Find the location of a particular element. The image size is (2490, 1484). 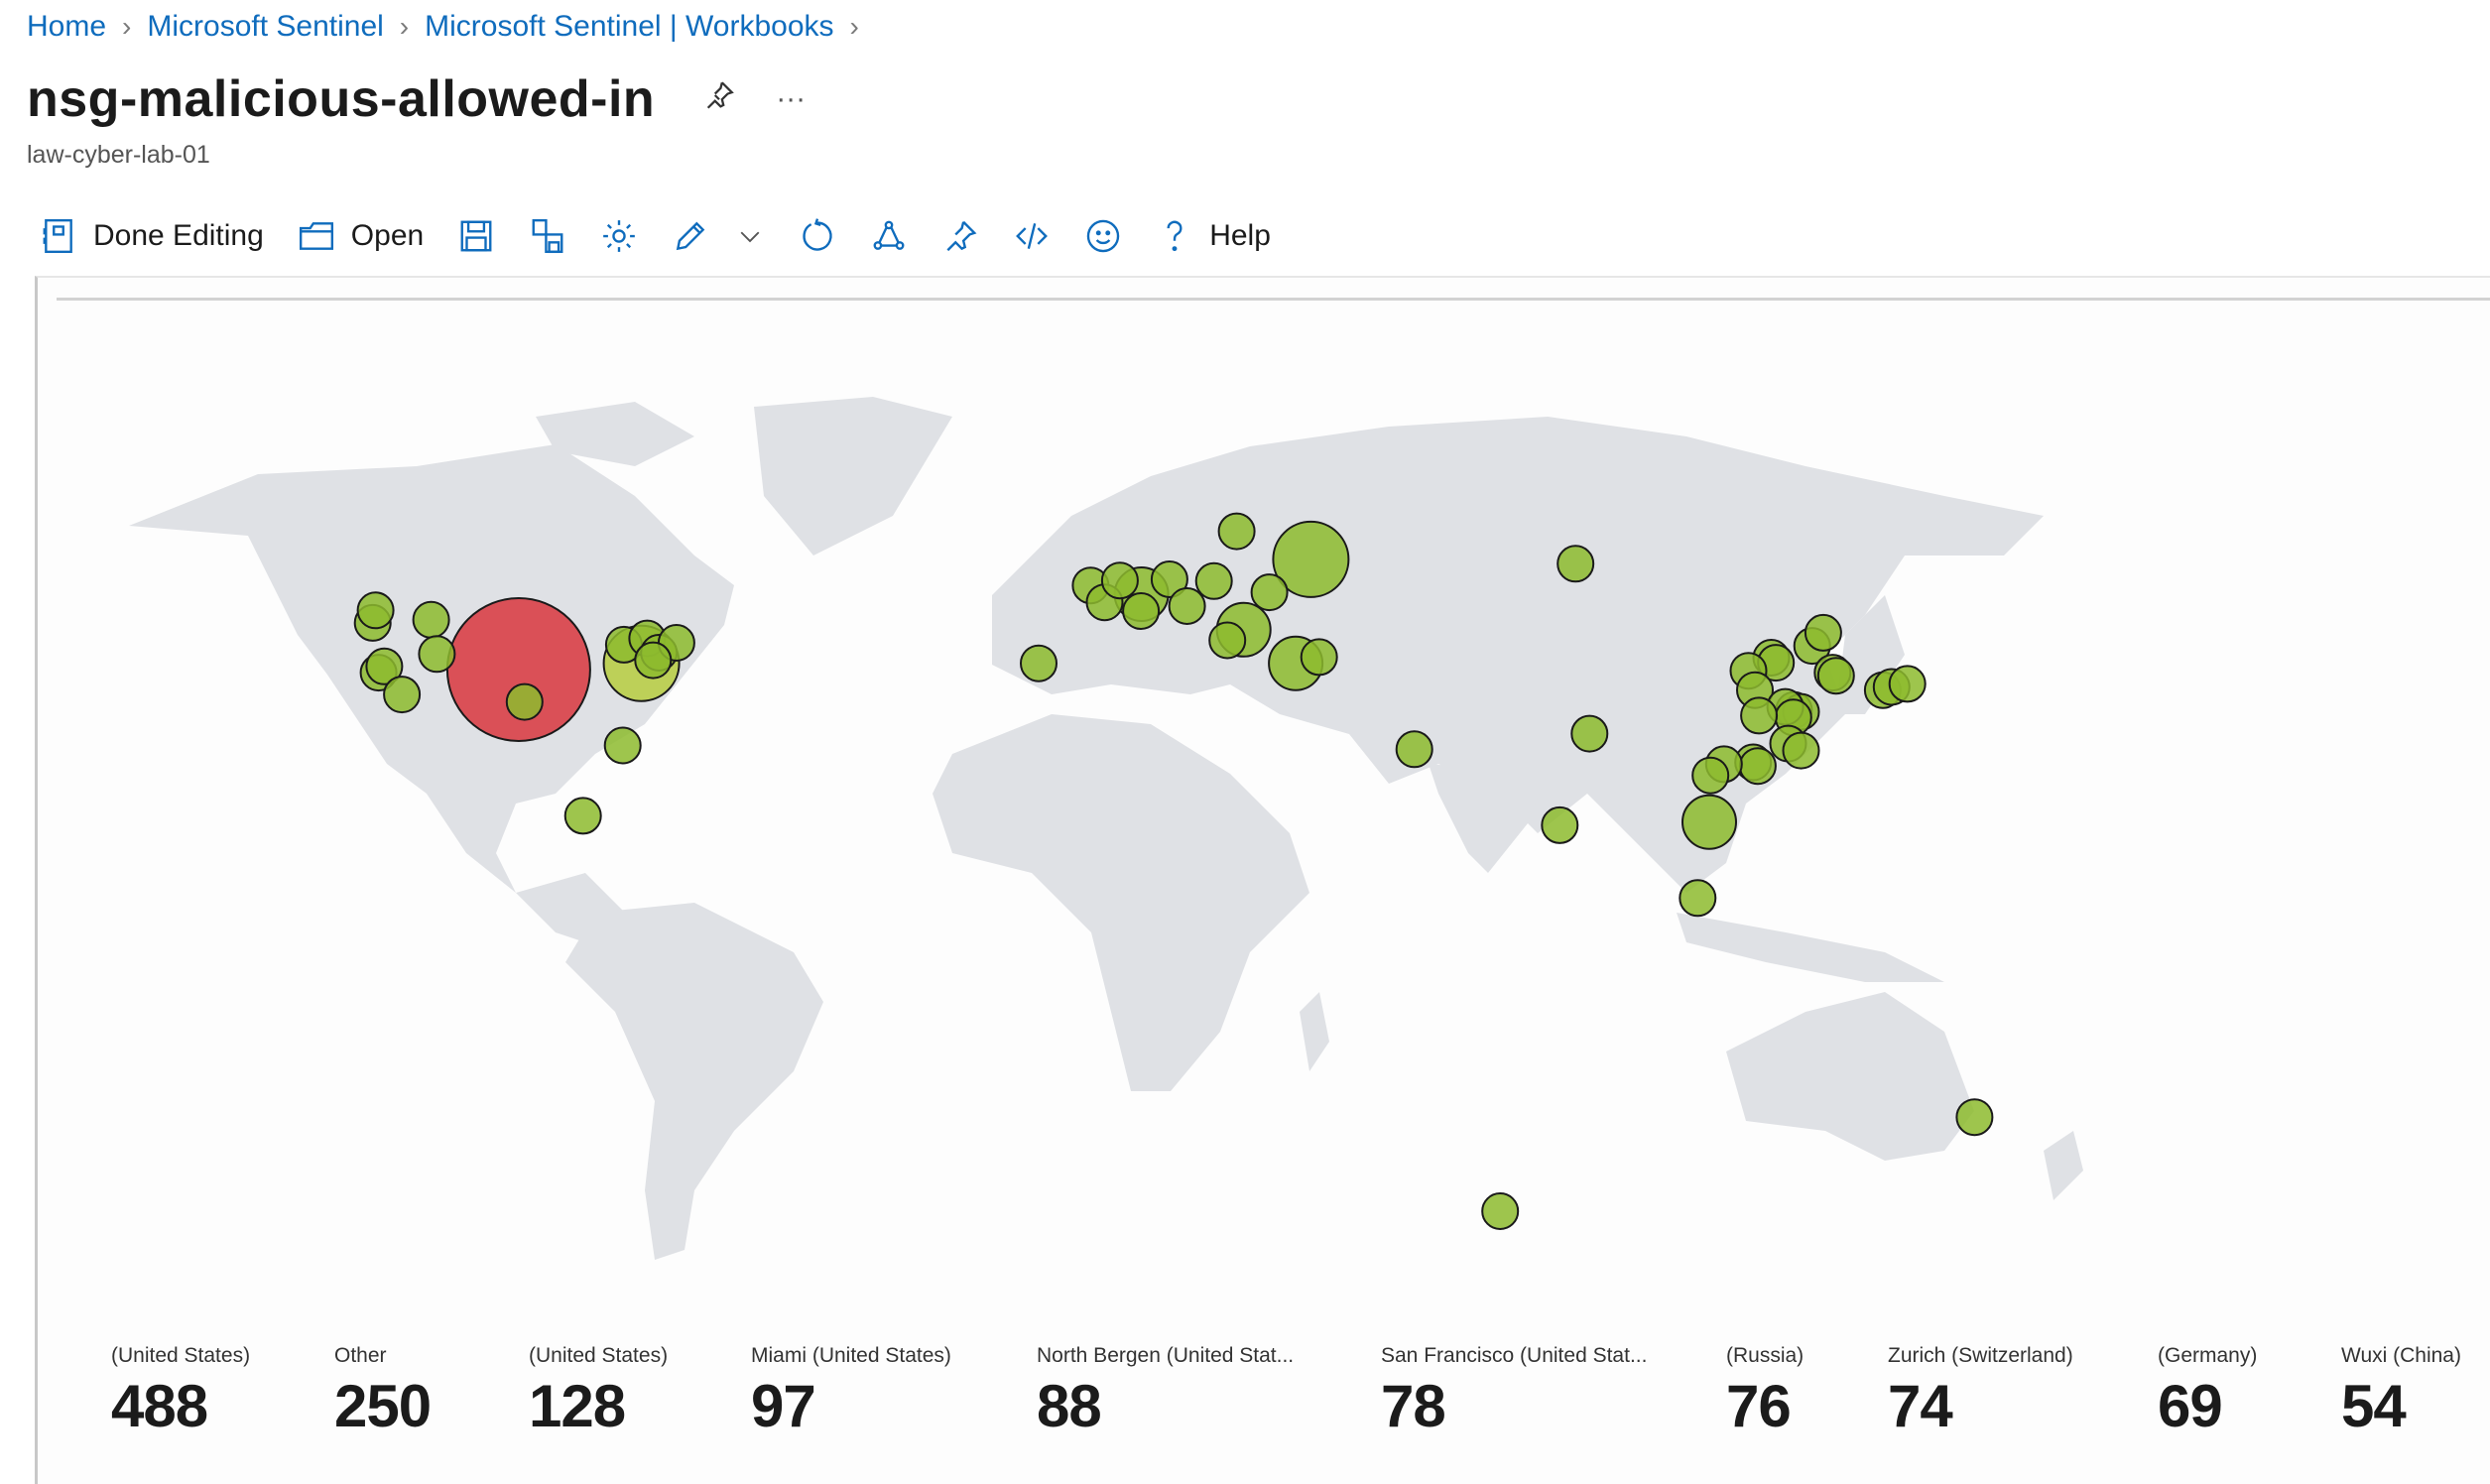

pin-button is located at coordinates (960, 236).